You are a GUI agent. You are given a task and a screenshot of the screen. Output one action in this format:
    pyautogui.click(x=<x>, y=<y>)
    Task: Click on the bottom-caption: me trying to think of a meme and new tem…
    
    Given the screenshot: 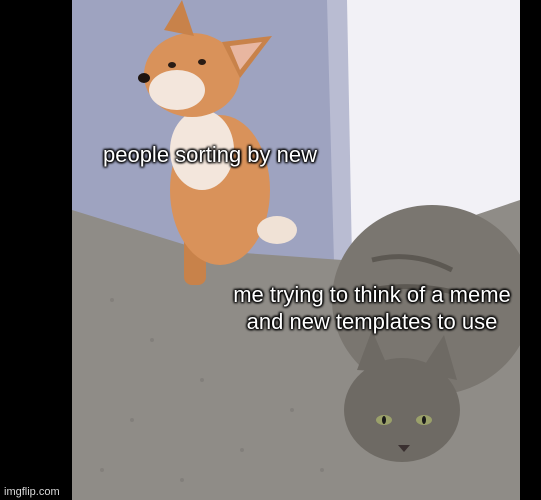 What is the action you would take?
    pyautogui.click(x=372, y=308)
    